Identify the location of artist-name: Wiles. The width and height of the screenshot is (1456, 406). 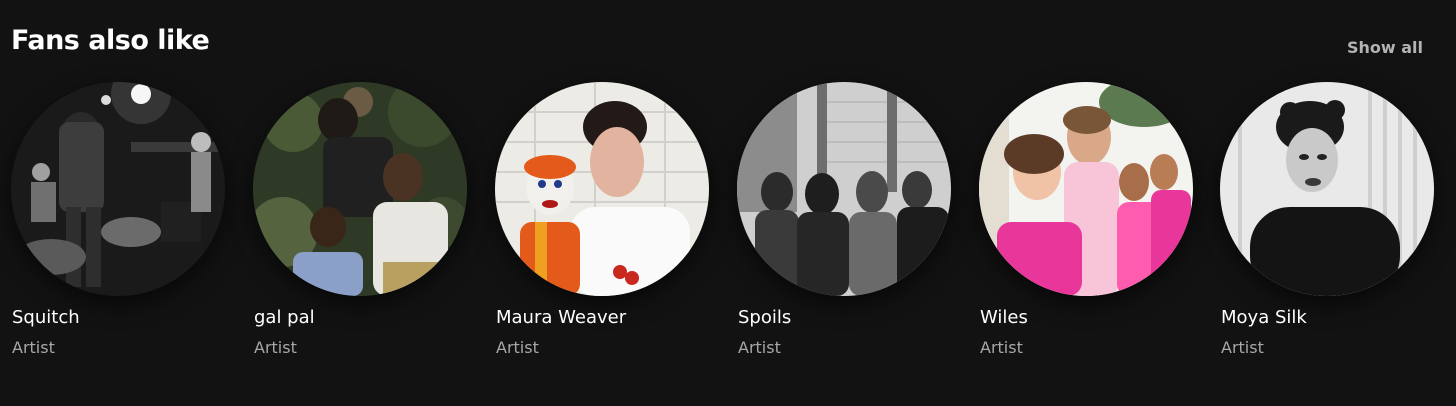
(1004, 317).